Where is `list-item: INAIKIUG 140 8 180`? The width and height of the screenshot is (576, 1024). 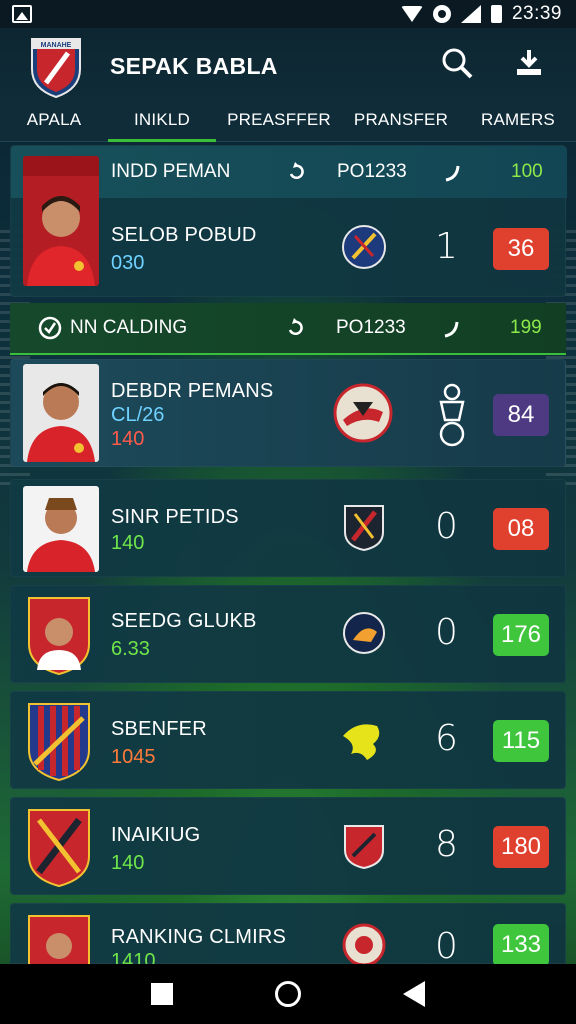 list-item: INAIKIUG 140 8 180 is located at coordinates (288, 846).